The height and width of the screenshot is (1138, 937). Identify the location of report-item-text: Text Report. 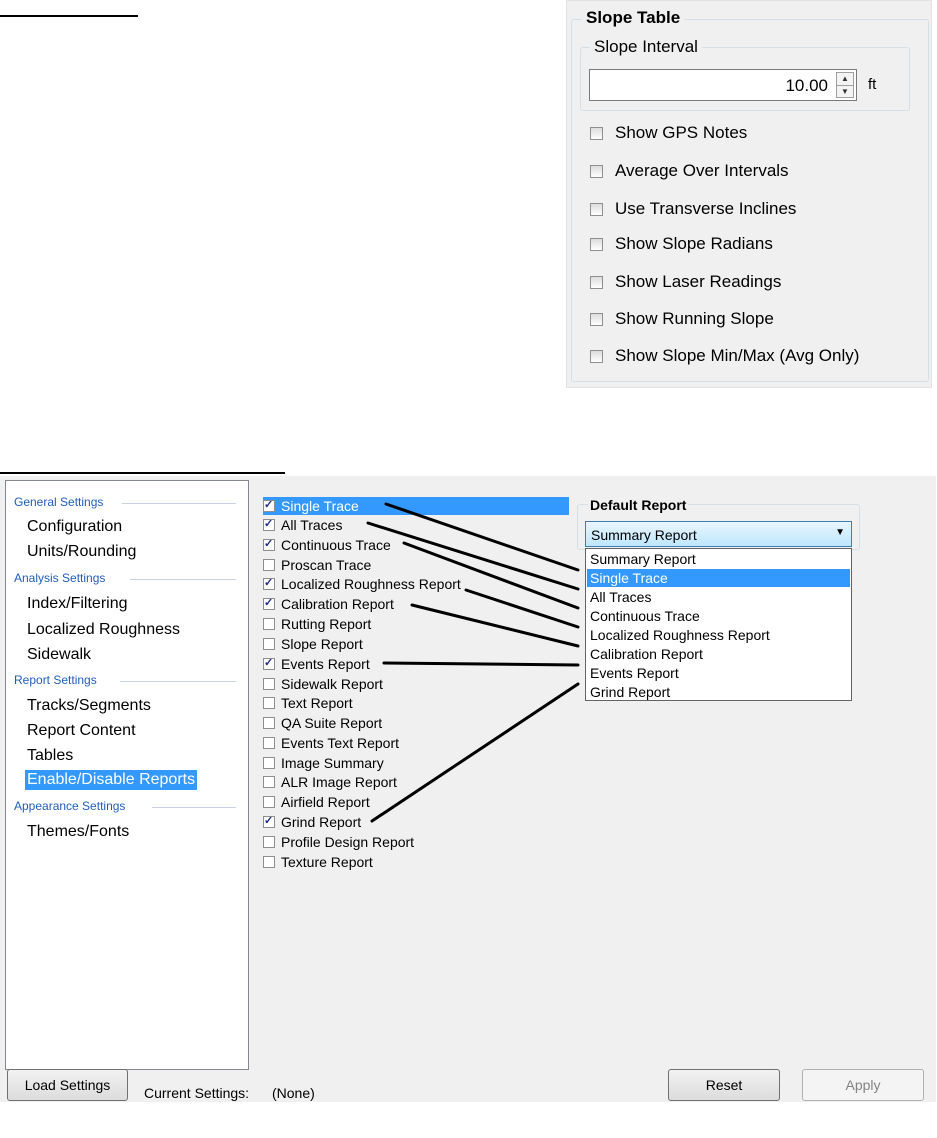
(308, 703).